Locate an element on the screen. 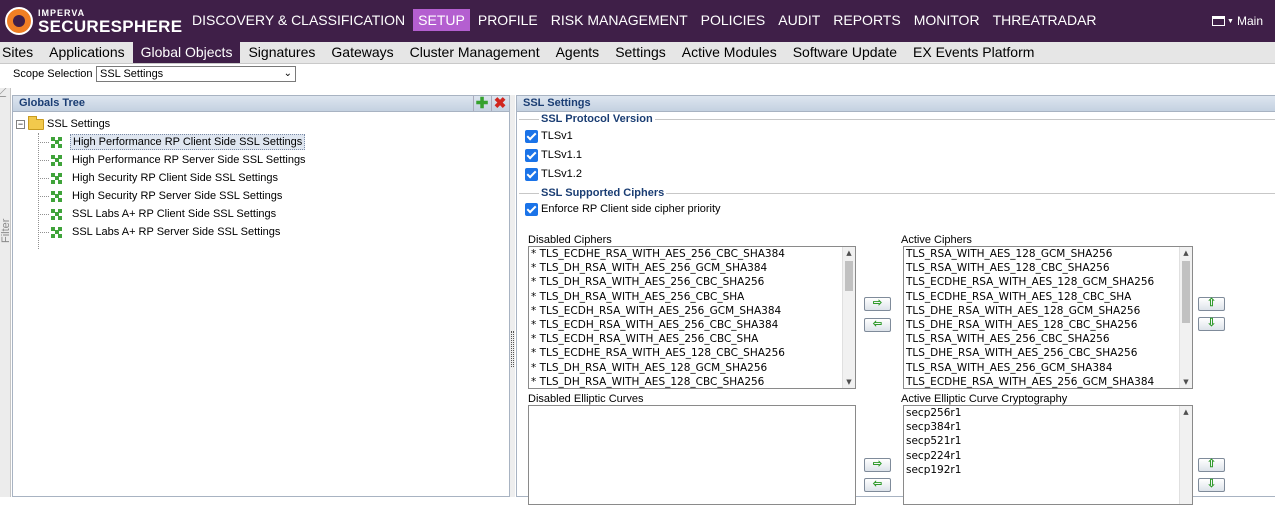 The width and height of the screenshot is (1275, 505). disabled-cipher-option: * TLS_DH_RSA_WITH_AES_256_GCM_SHA384 is located at coordinates (692, 268).